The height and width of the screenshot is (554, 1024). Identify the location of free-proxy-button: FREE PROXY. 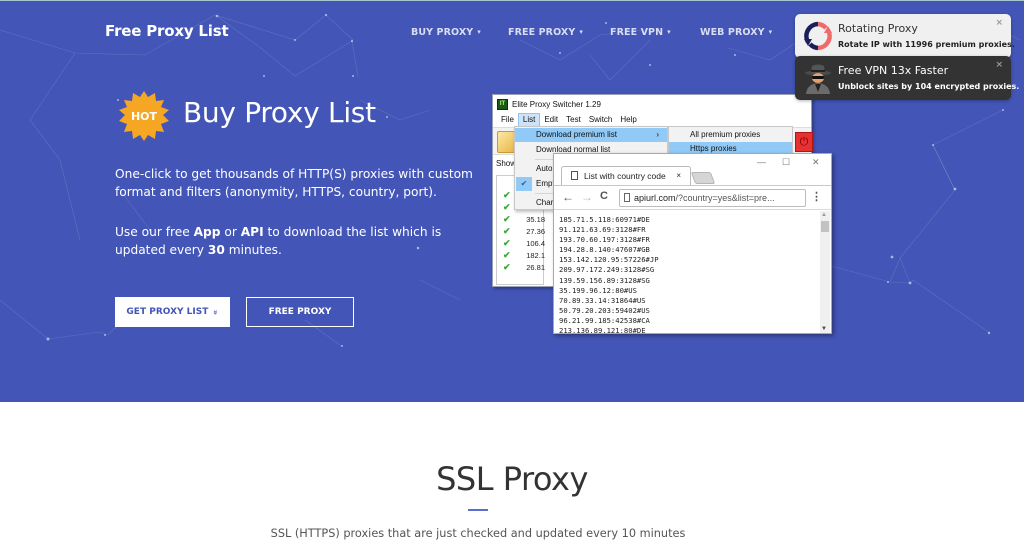
(300, 312).